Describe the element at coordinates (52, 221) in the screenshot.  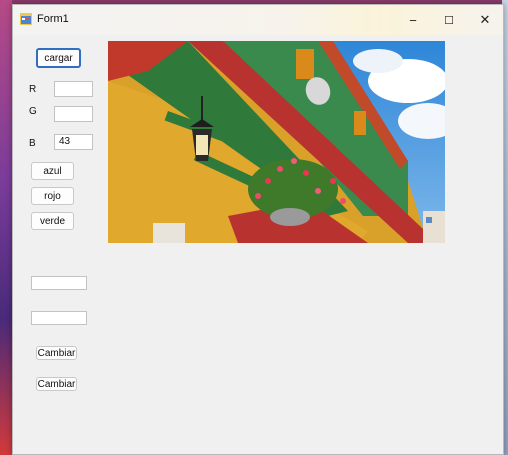
I see `verde-button: verde` at that location.